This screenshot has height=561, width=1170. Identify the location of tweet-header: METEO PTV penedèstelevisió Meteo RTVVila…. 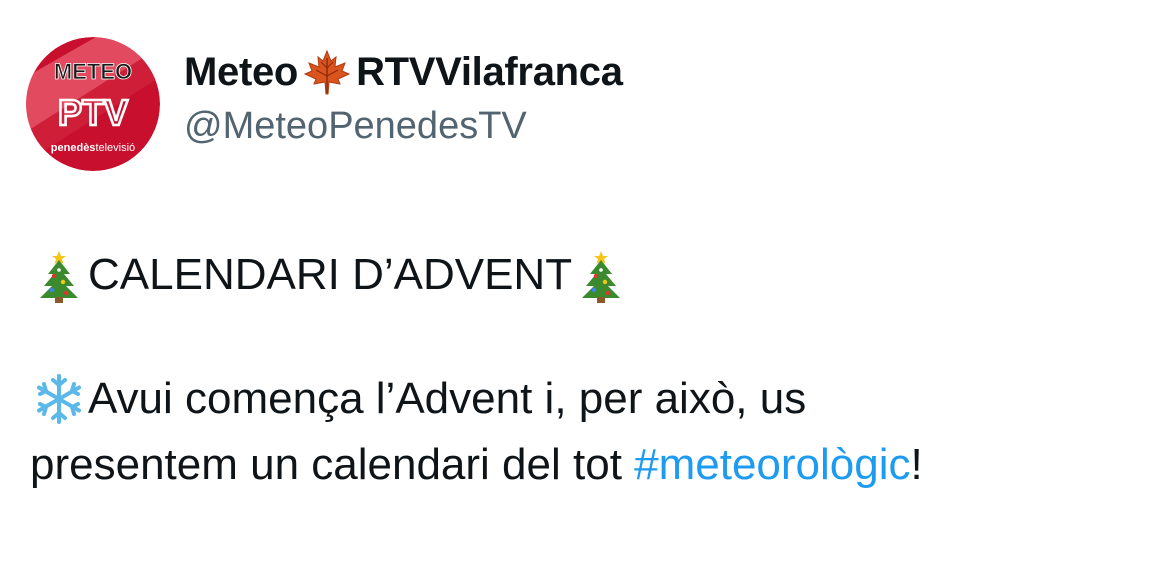
(324, 104).